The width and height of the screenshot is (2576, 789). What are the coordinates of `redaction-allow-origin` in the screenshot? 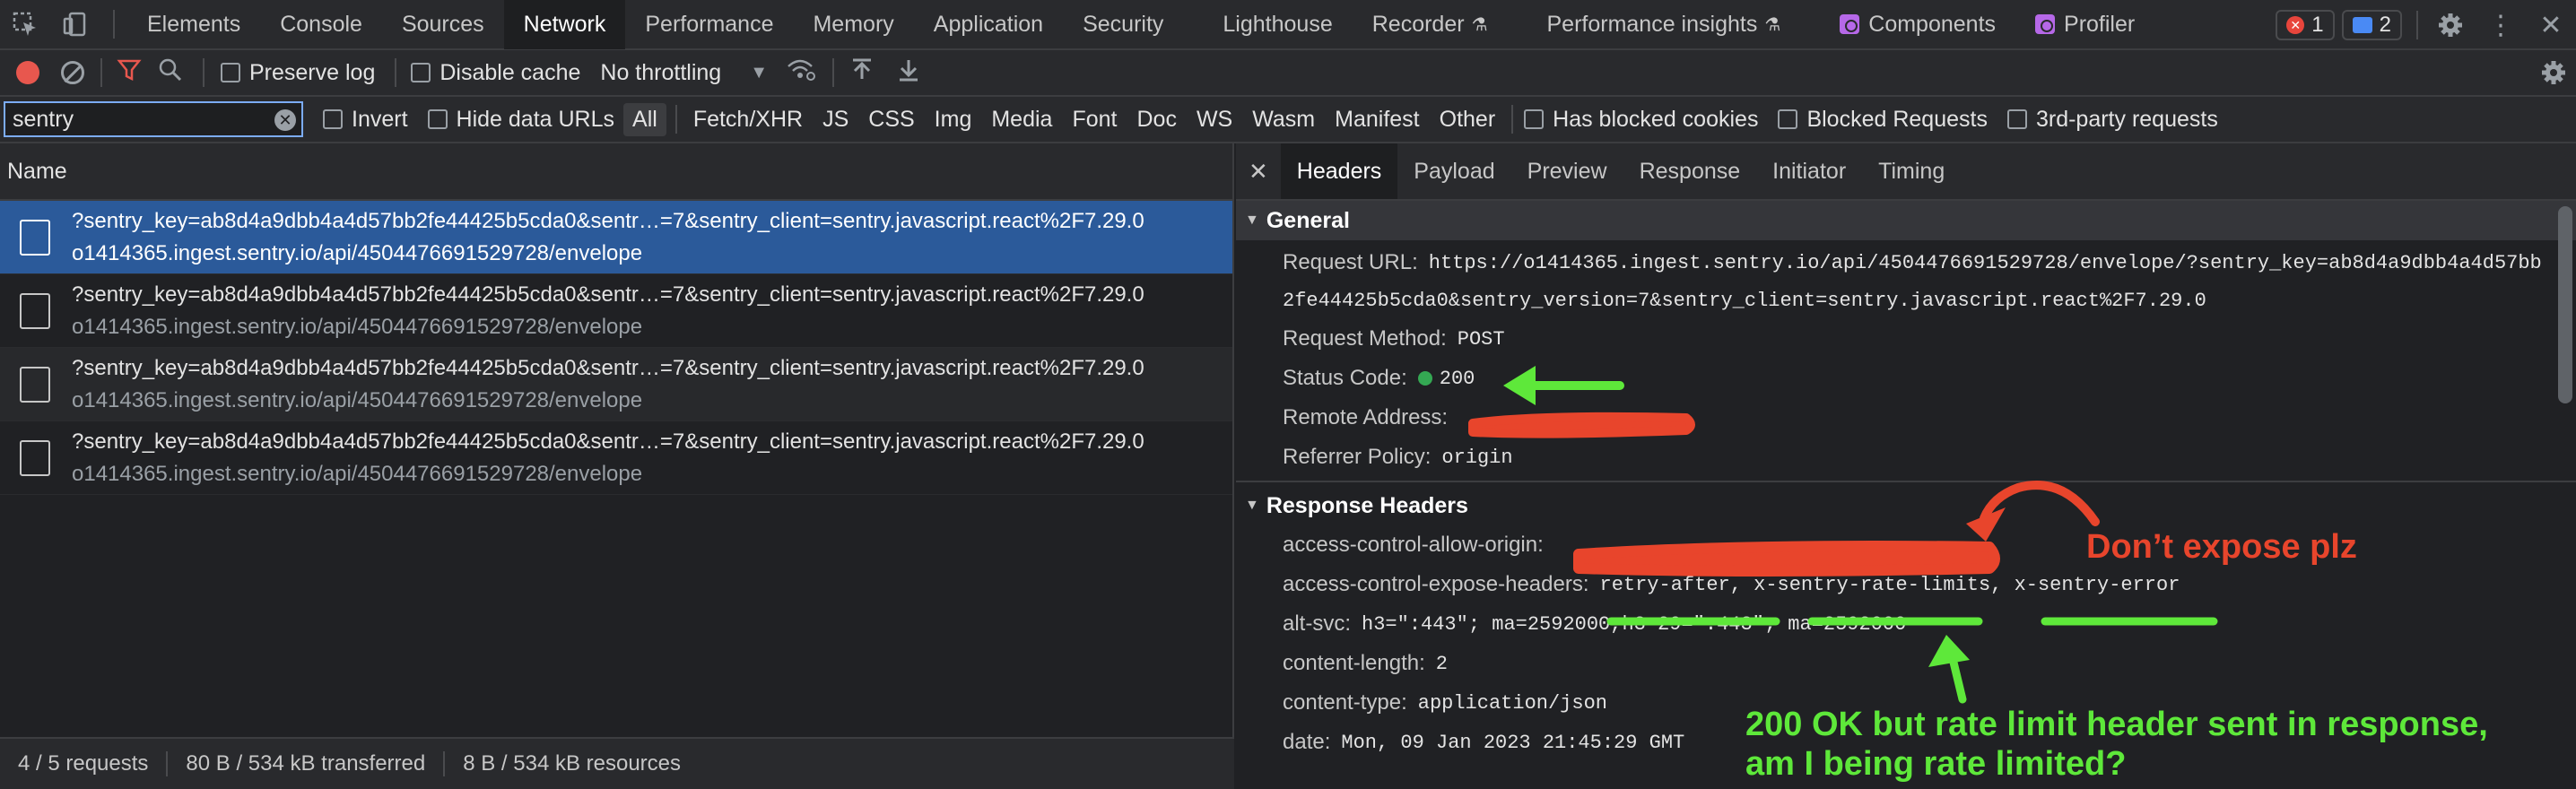 It's located at (1786, 559).